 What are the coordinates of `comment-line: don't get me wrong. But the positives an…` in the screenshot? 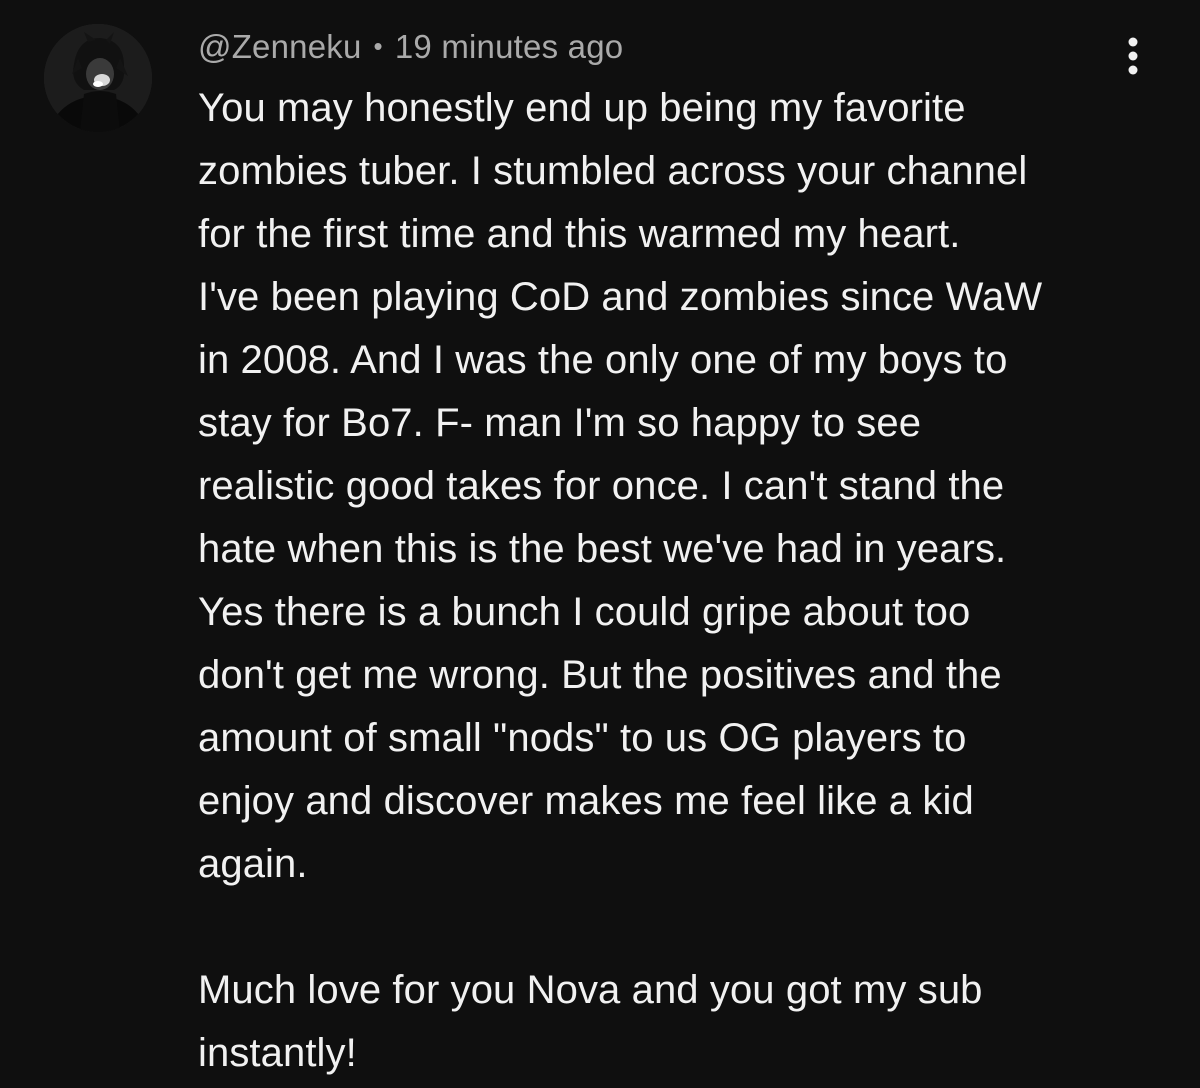 It's located at (600, 675).